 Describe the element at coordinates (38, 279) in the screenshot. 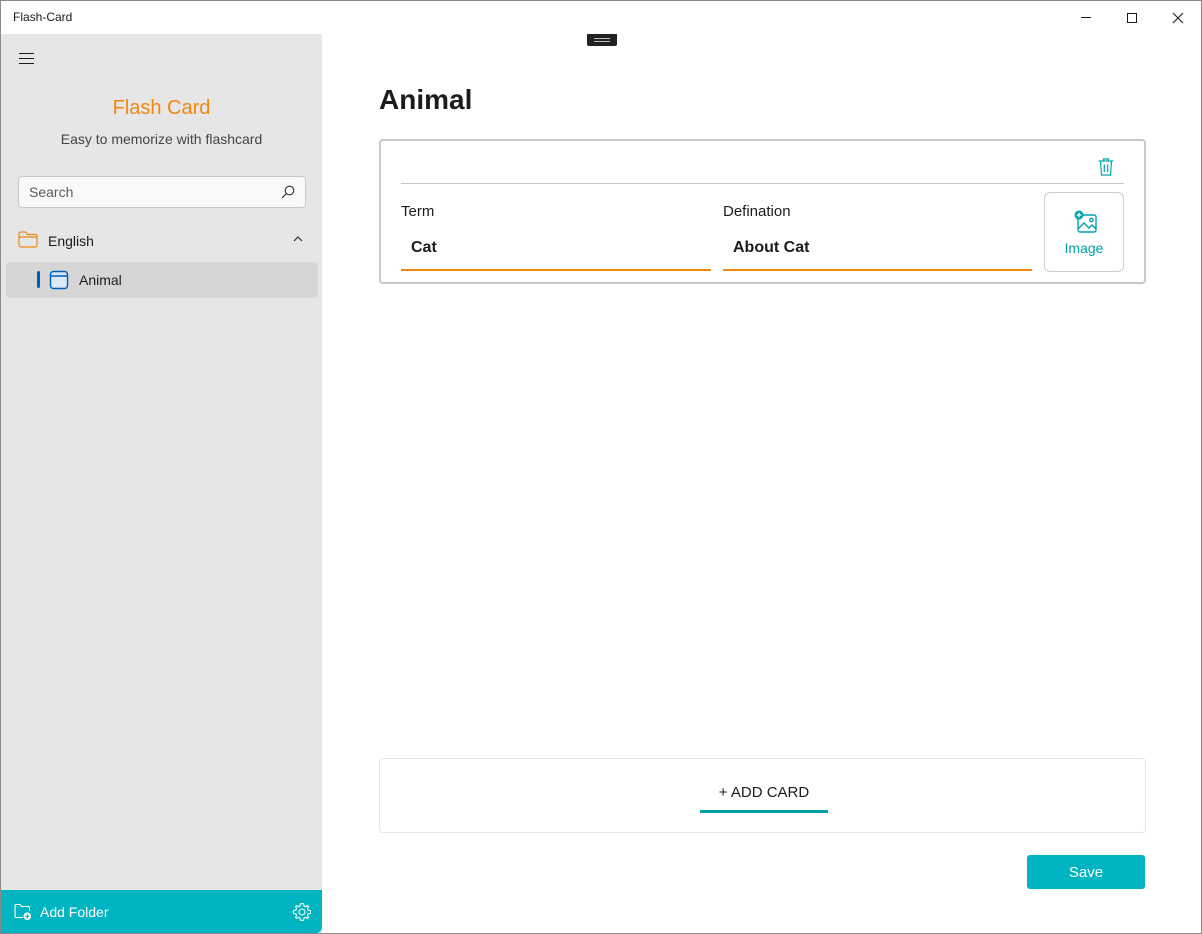

I see `selection-indicator` at that location.